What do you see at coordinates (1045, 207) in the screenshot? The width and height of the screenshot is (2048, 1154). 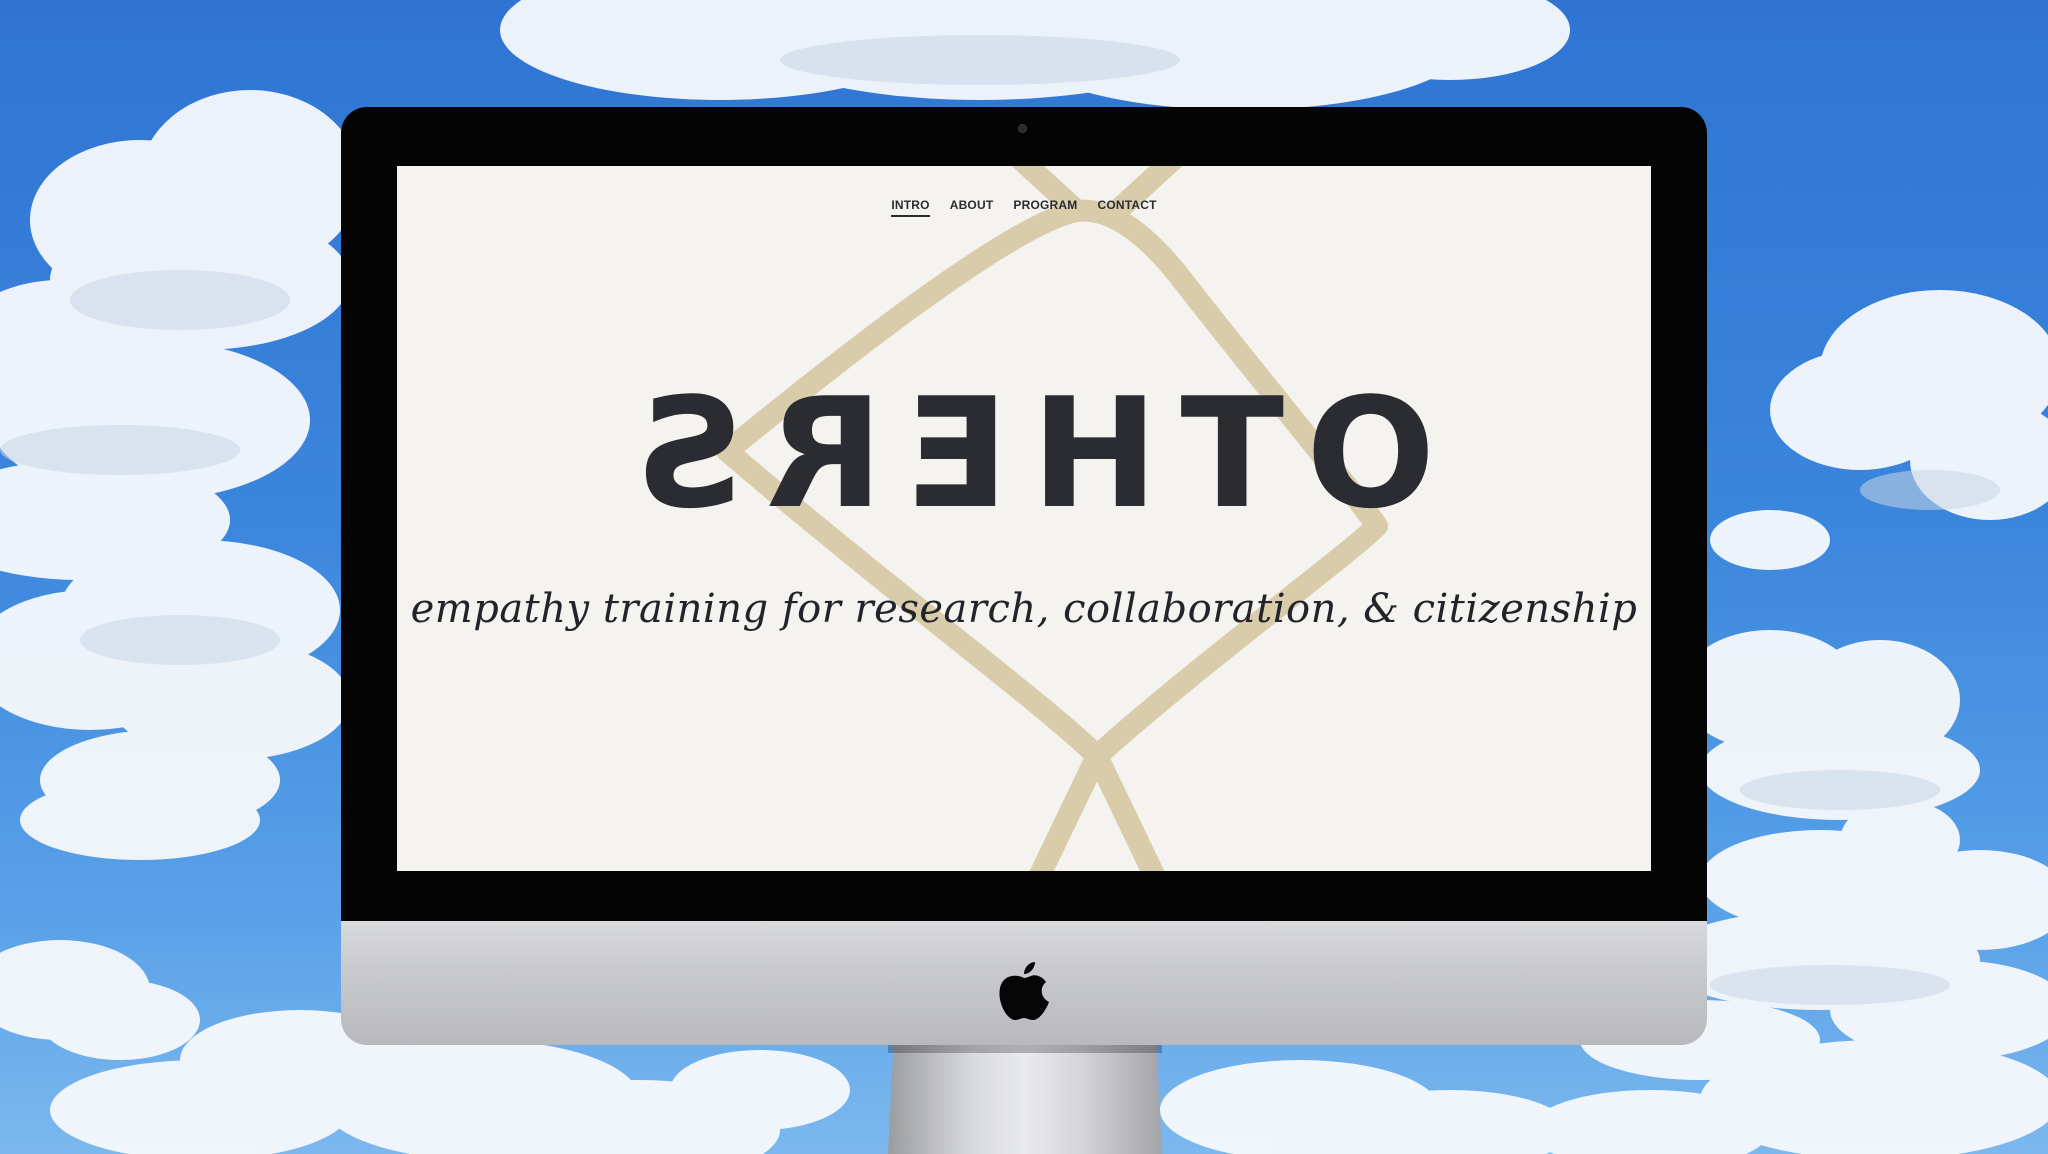 I see `nav-item-program: PROGRAM` at bounding box center [1045, 207].